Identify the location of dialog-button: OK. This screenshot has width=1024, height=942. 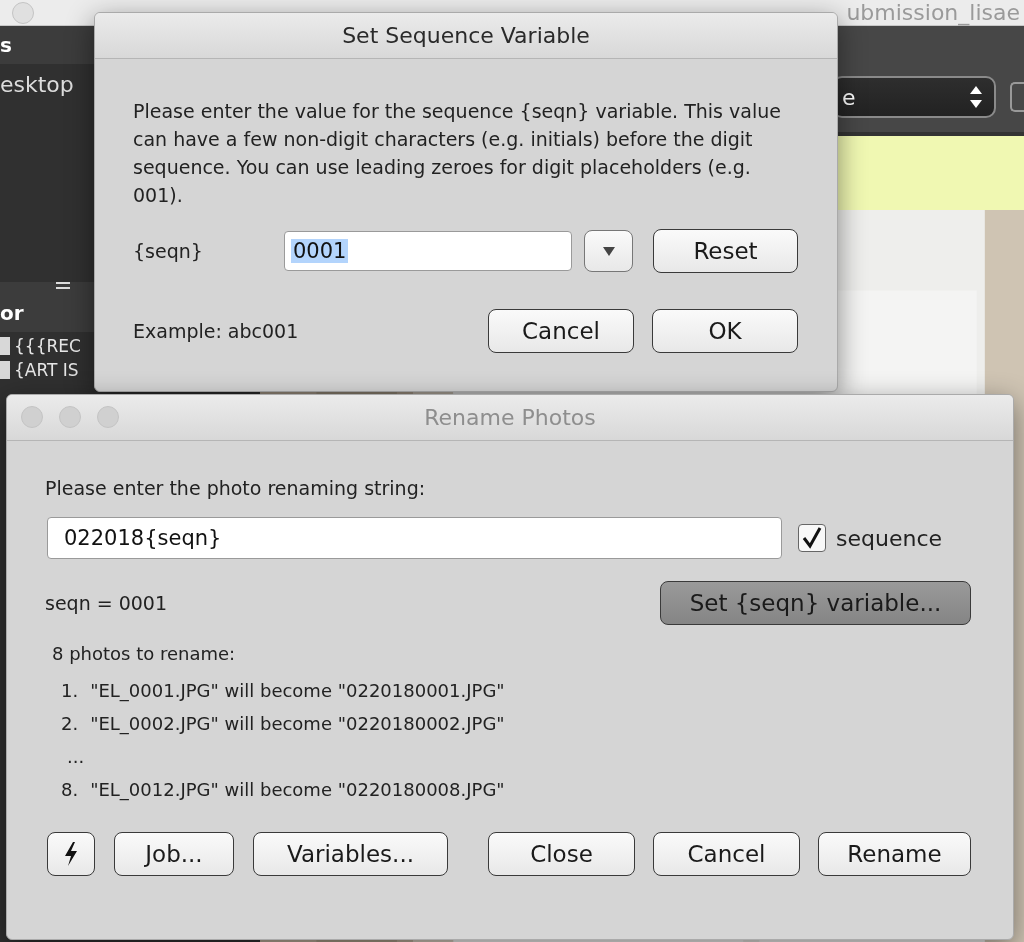
(725, 331).